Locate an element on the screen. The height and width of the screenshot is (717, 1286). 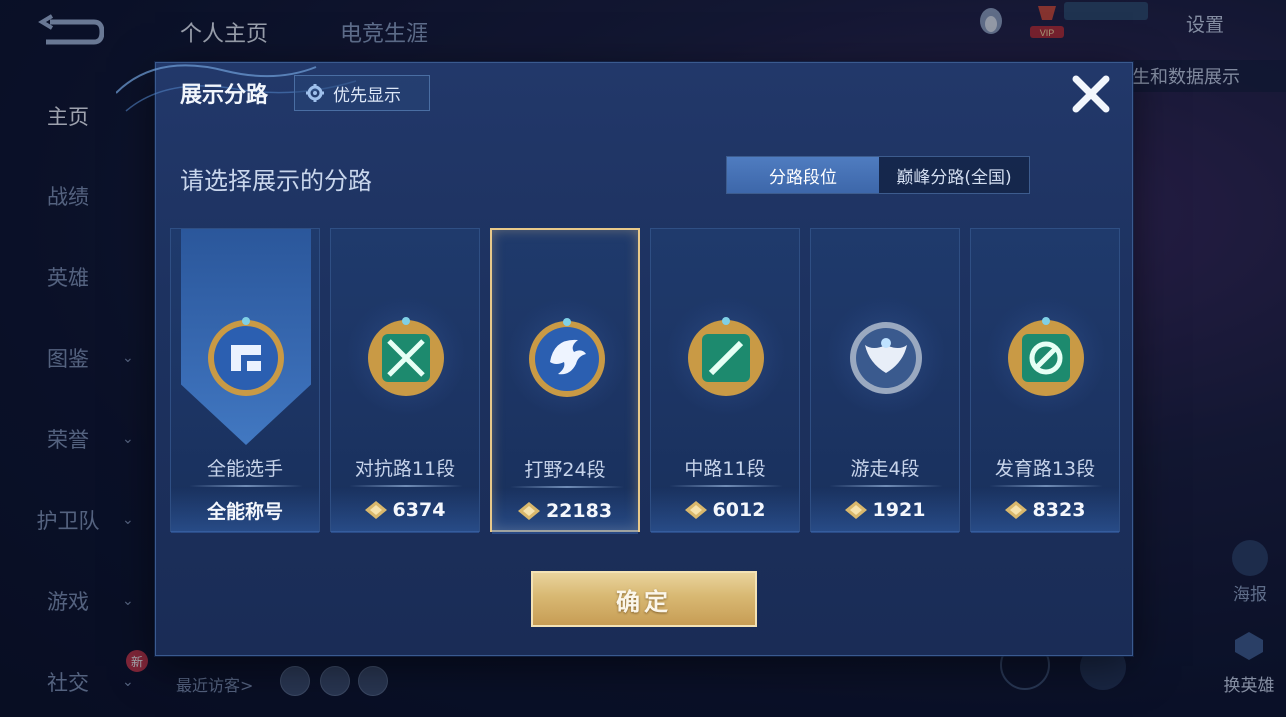
card-footer: 1921 is located at coordinates (885, 510).